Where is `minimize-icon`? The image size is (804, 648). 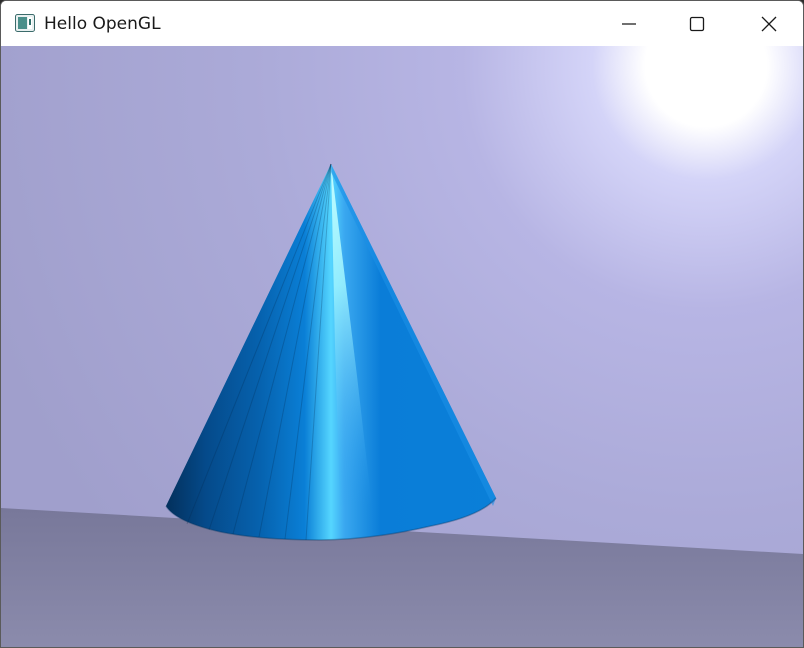
minimize-icon is located at coordinates (629, 23).